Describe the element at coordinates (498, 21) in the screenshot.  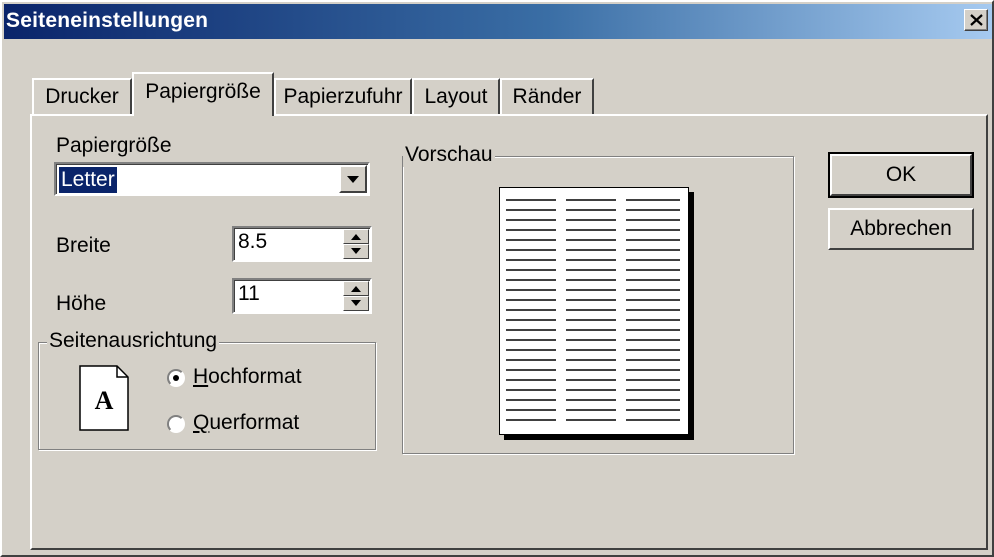
I see `title-bar: Seiteneinstellungen` at that location.